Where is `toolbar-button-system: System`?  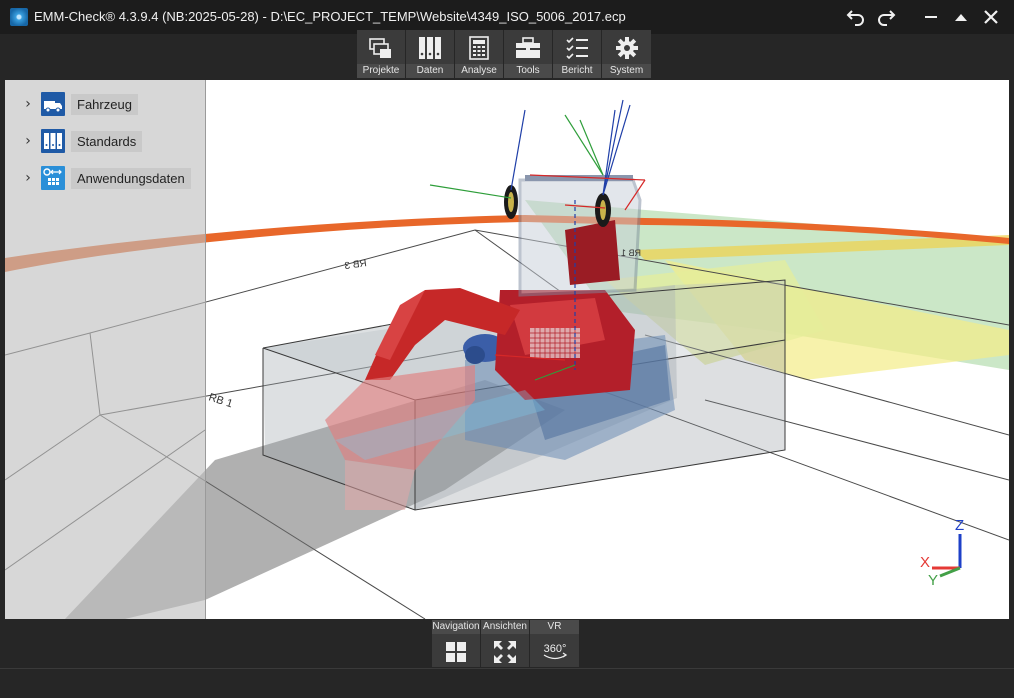 toolbar-button-system: System is located at coordinates (626, 54).